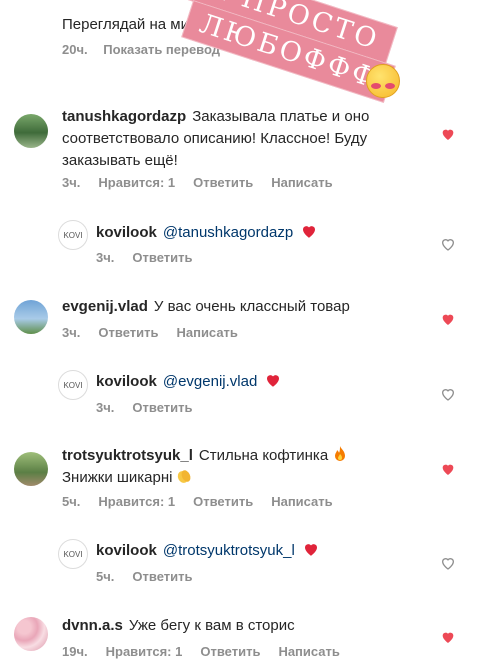 The height and width of the screenshot is (668, 480). I want to click on reply-time: 5ч., so click(105, 576).